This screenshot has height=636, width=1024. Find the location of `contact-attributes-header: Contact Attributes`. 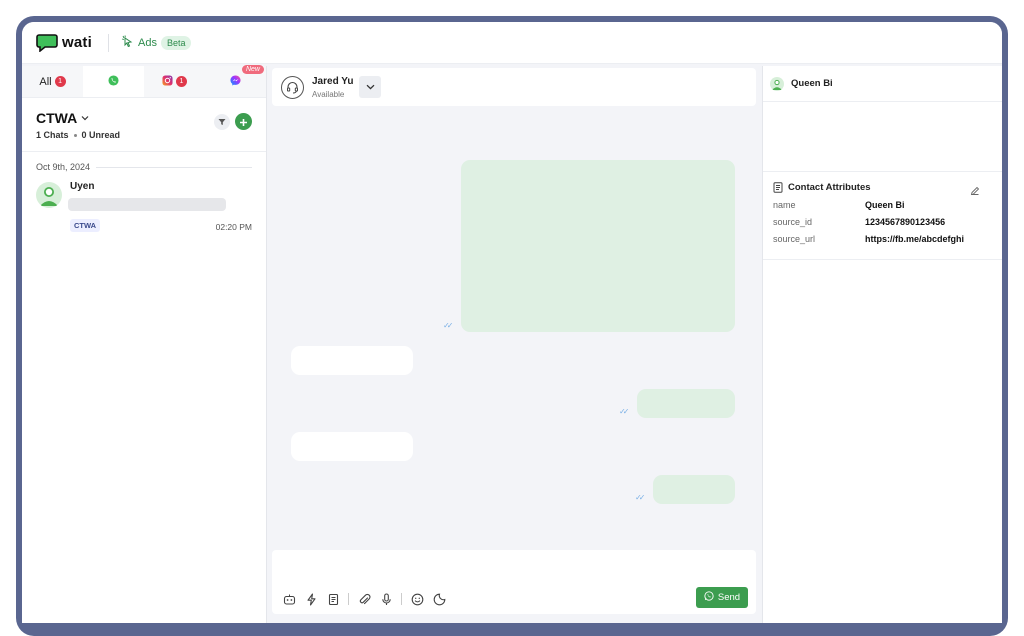

contact-attributes-header: Contact Attributes is located at coordinates (882, 187).